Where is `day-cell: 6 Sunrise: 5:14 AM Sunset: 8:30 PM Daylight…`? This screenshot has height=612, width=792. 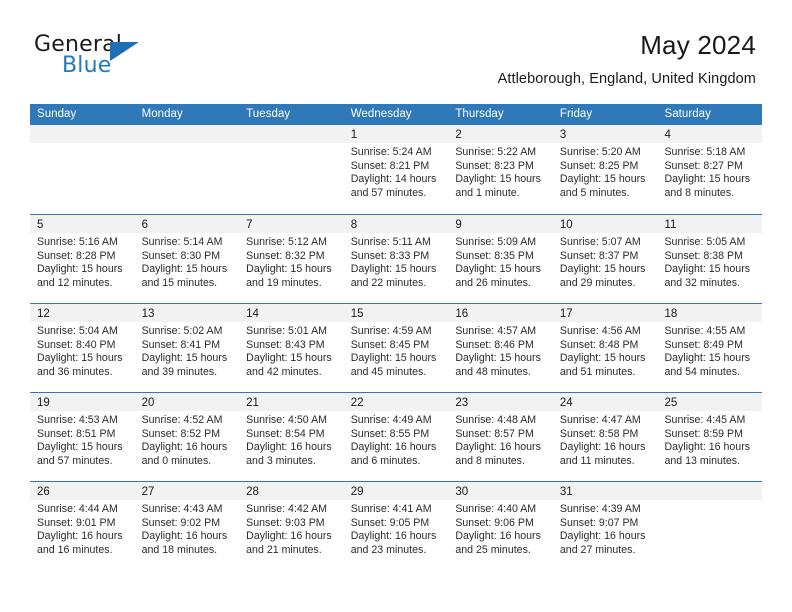 day-cell: 6 Sunrise: 5:14 AM Sunset: 8:30 PM Daylight… is located at coordinates (187, 259).